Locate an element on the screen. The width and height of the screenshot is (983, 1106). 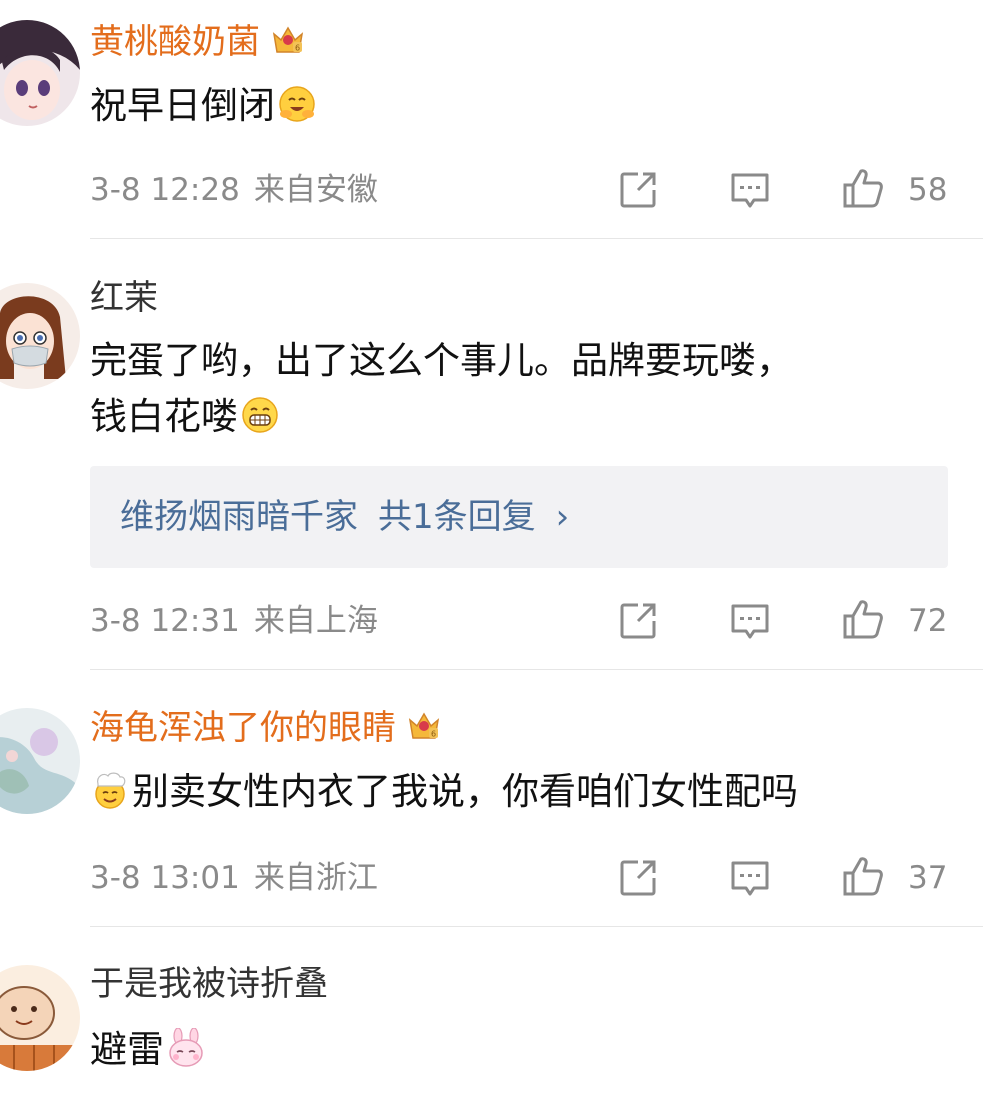
timestamp: 3-8 12:31 is located at coordinates (165, 621).